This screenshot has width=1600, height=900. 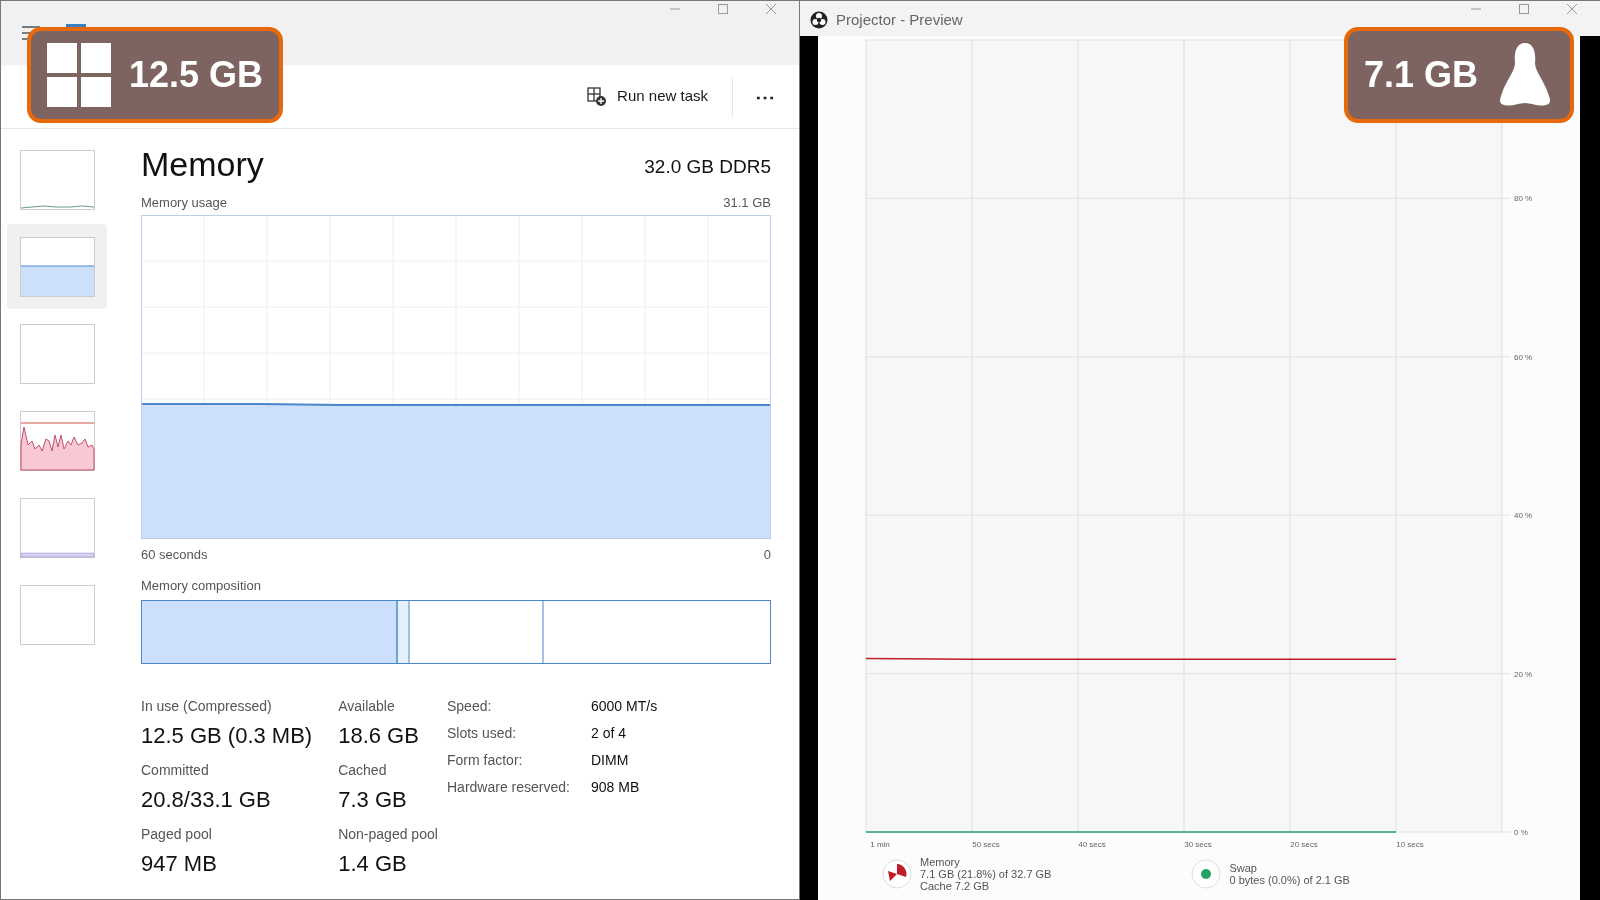 What do you see at coordinates (1206, 874) in the screenshot?
I see `dot-icon` at bounding box center [1206, 874].